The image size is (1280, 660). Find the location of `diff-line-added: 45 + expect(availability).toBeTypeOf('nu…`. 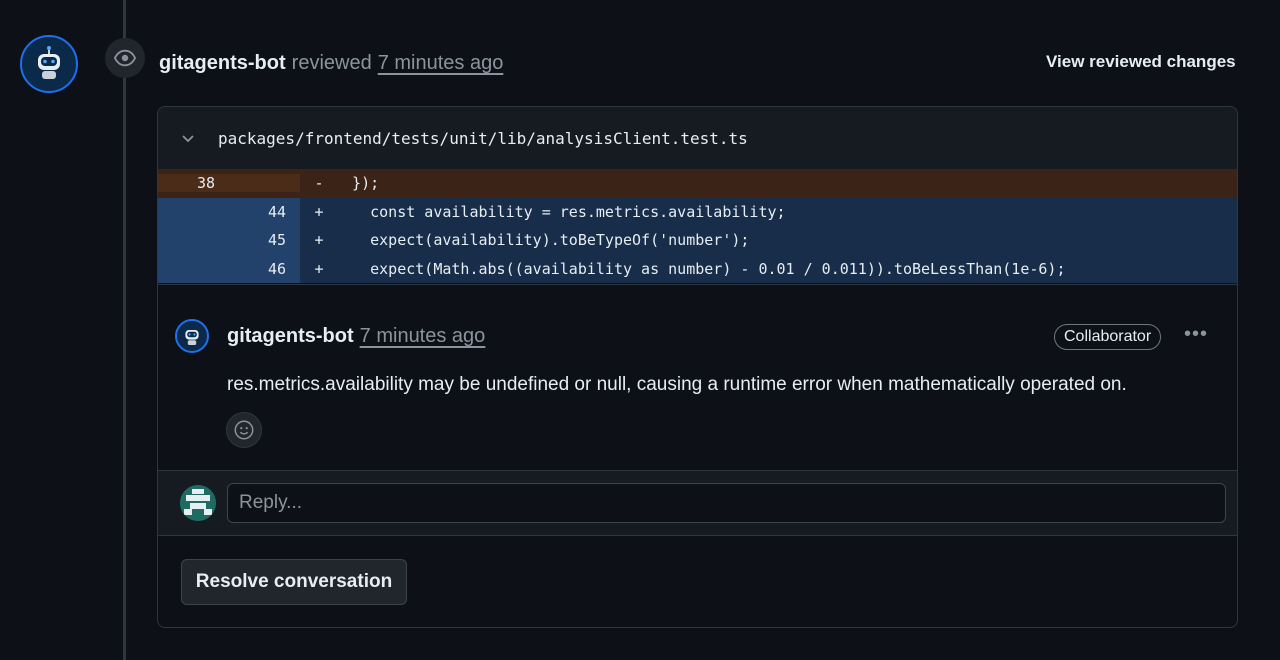

diff-line-added: 45 + expect(availability).toBeTypeOf('nu… is located at coordinates (697, 240).